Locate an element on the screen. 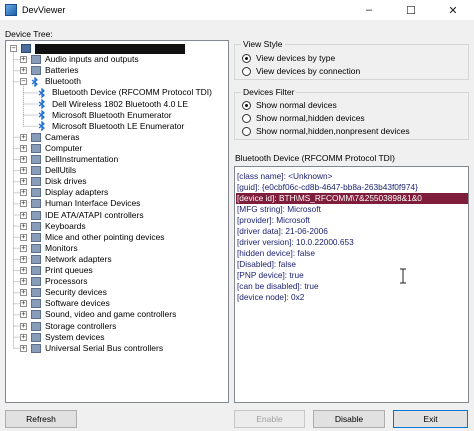  tree-root-item: − is located at coordinates (97, 48).